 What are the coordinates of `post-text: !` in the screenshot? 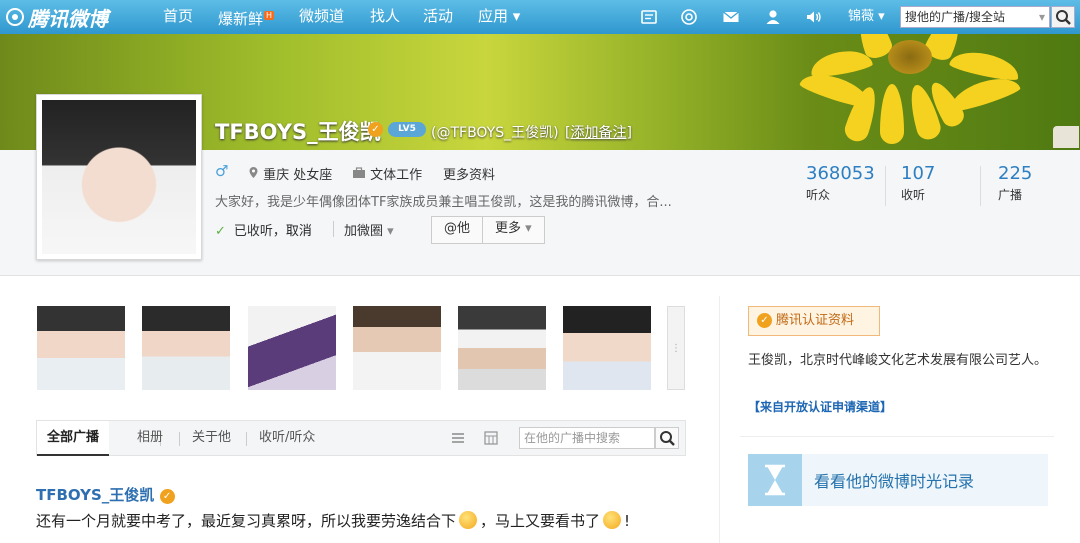 It's located at (627, 521).